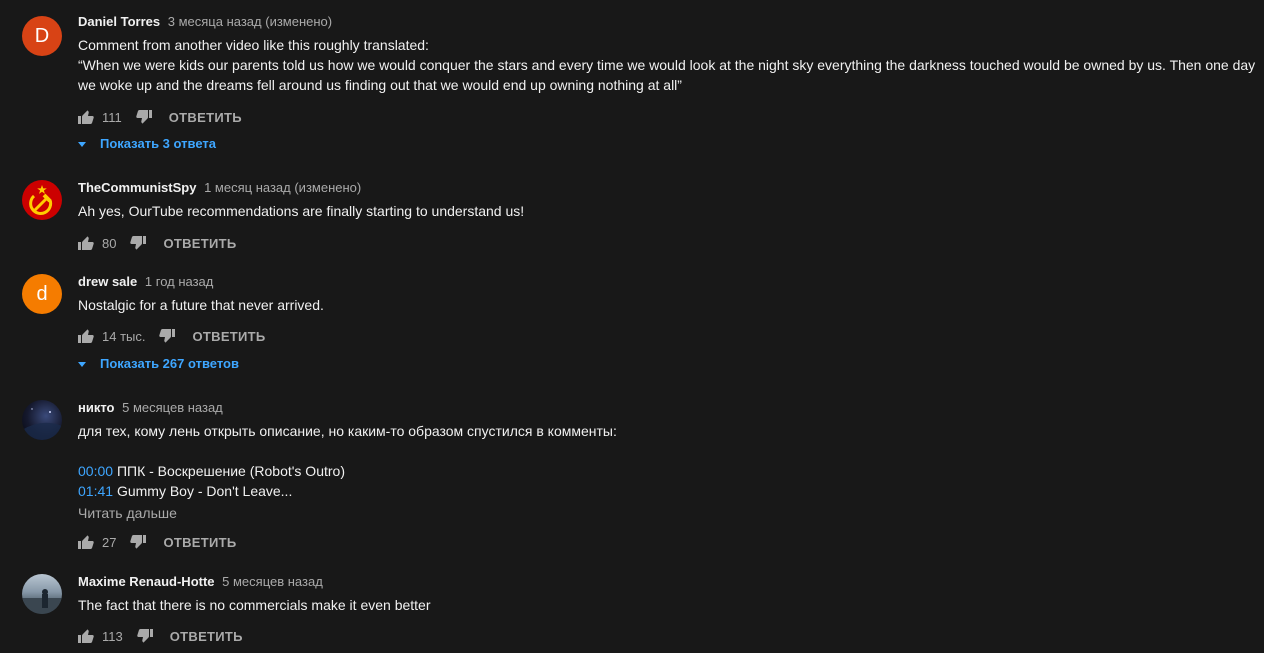  Describe the element at coordinates (282, 187) in the screenshot. I see `comment-time: 1 месяц назад (изменено)` at that location.